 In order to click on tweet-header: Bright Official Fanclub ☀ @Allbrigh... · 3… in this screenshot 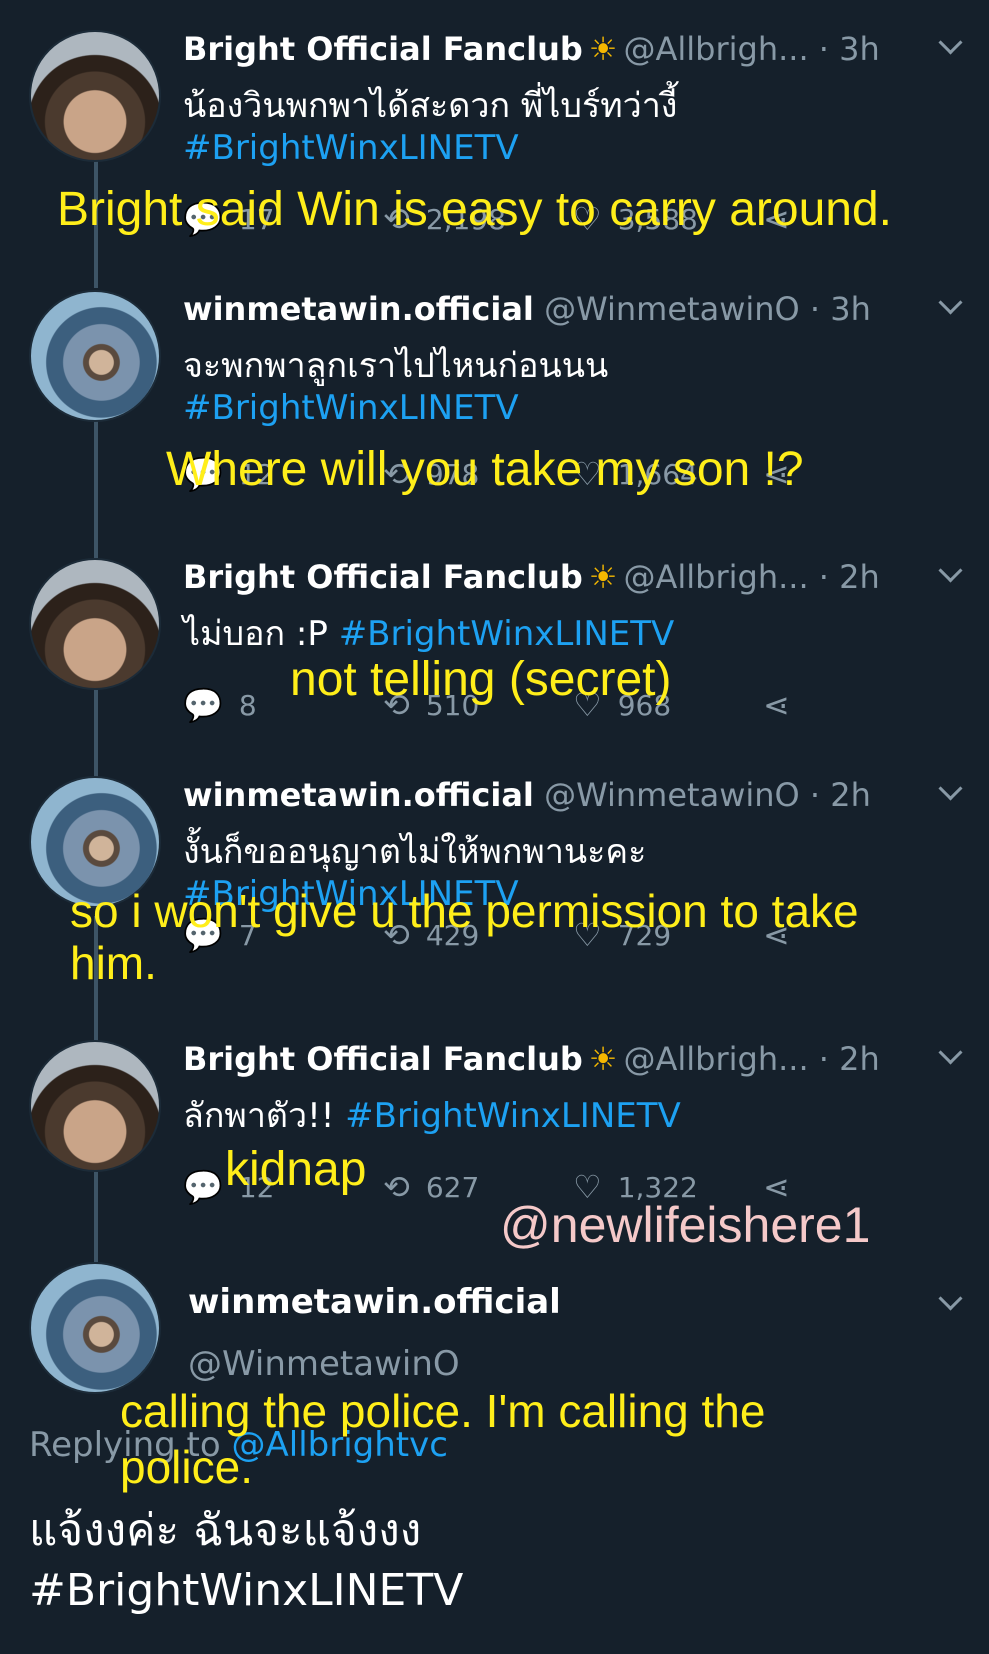, I will do `click(531, 49)`.